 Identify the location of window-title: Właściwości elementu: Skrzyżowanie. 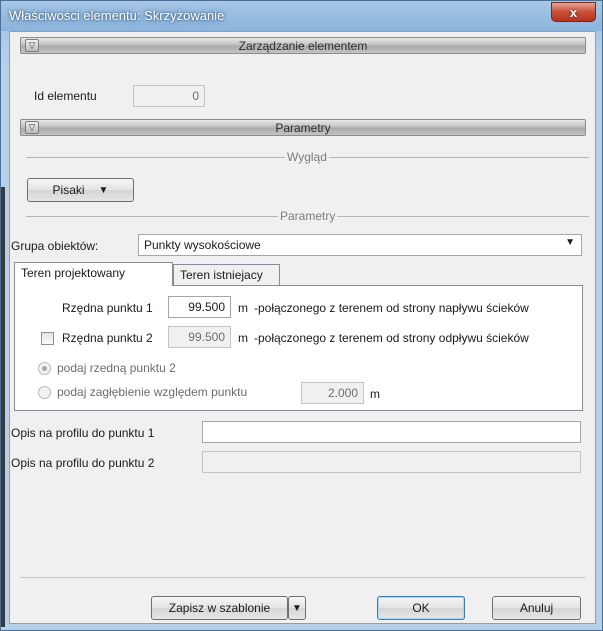
(117, 15).